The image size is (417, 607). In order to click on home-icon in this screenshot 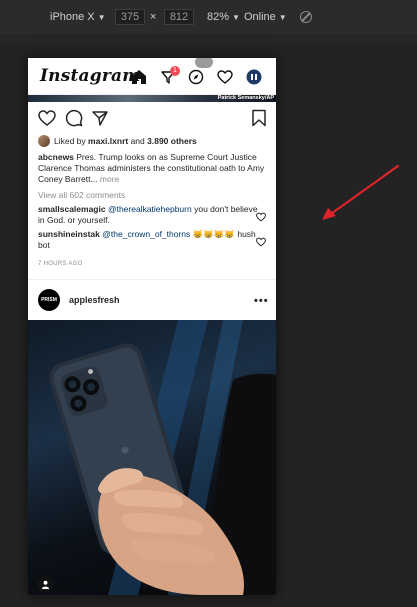, I will do `click(139, 77)`.